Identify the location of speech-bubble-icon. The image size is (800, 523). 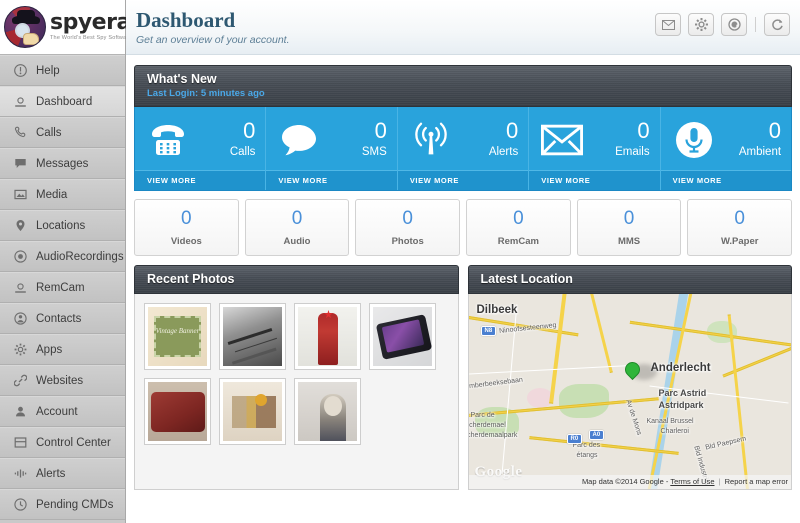
(299, 140).